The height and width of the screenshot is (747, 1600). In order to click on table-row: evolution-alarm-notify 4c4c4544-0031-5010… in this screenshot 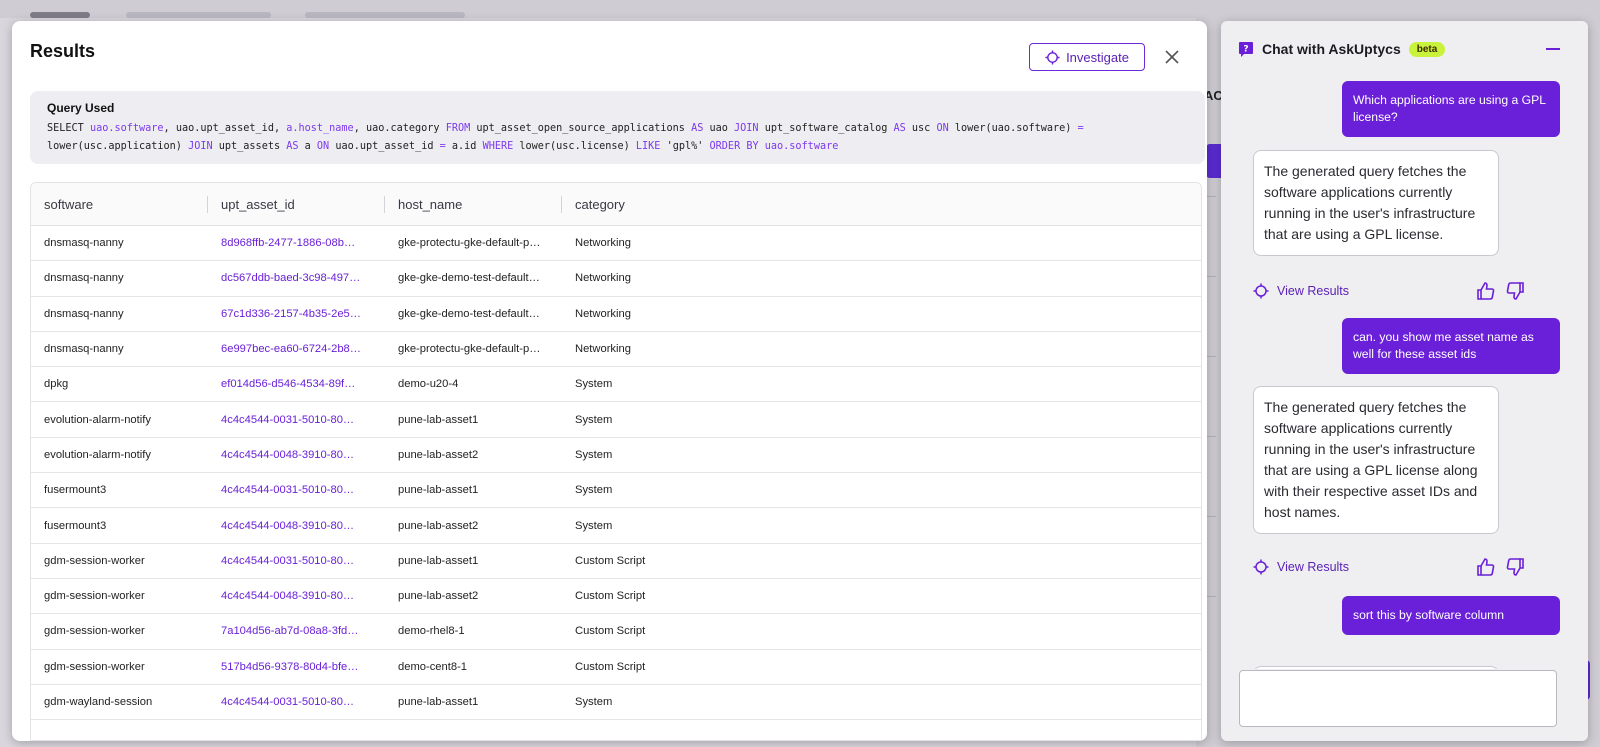, I will do `click(616, 420)`.